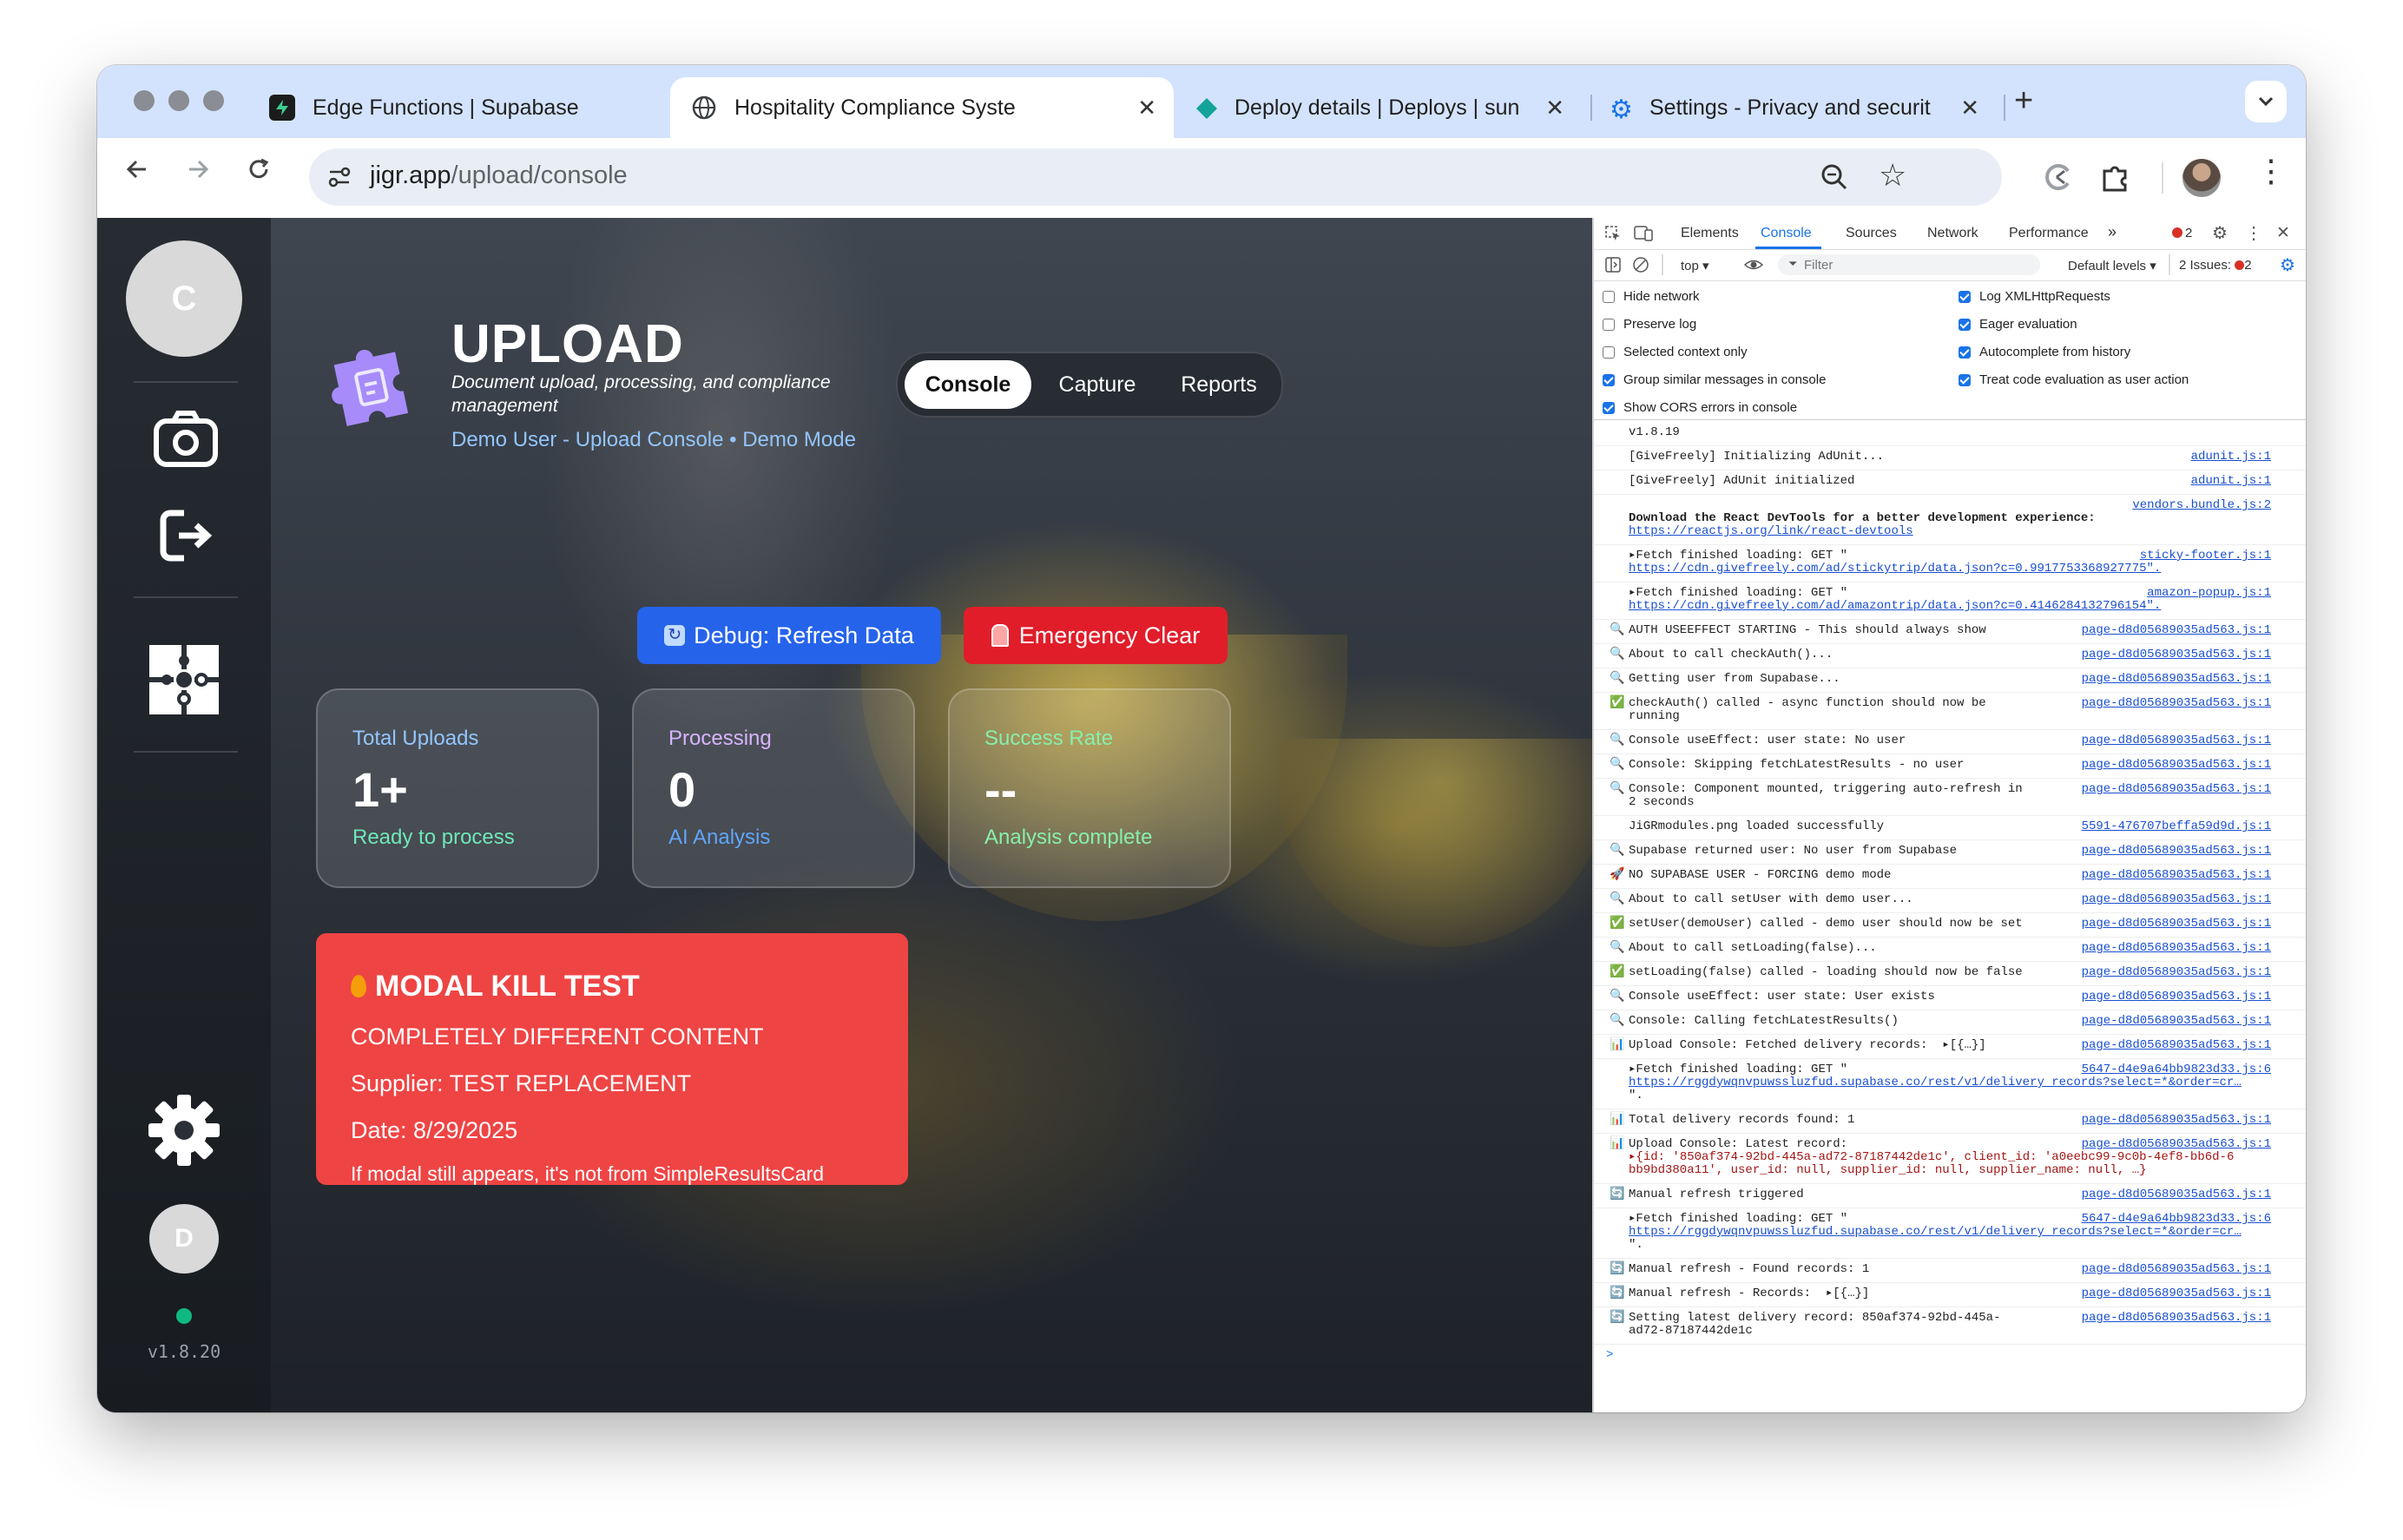  What do you see at coordinates (2049, 234) in the screenshot?
I see `devtools-tab-performance: Performance` at bounding box center [2049, 234].